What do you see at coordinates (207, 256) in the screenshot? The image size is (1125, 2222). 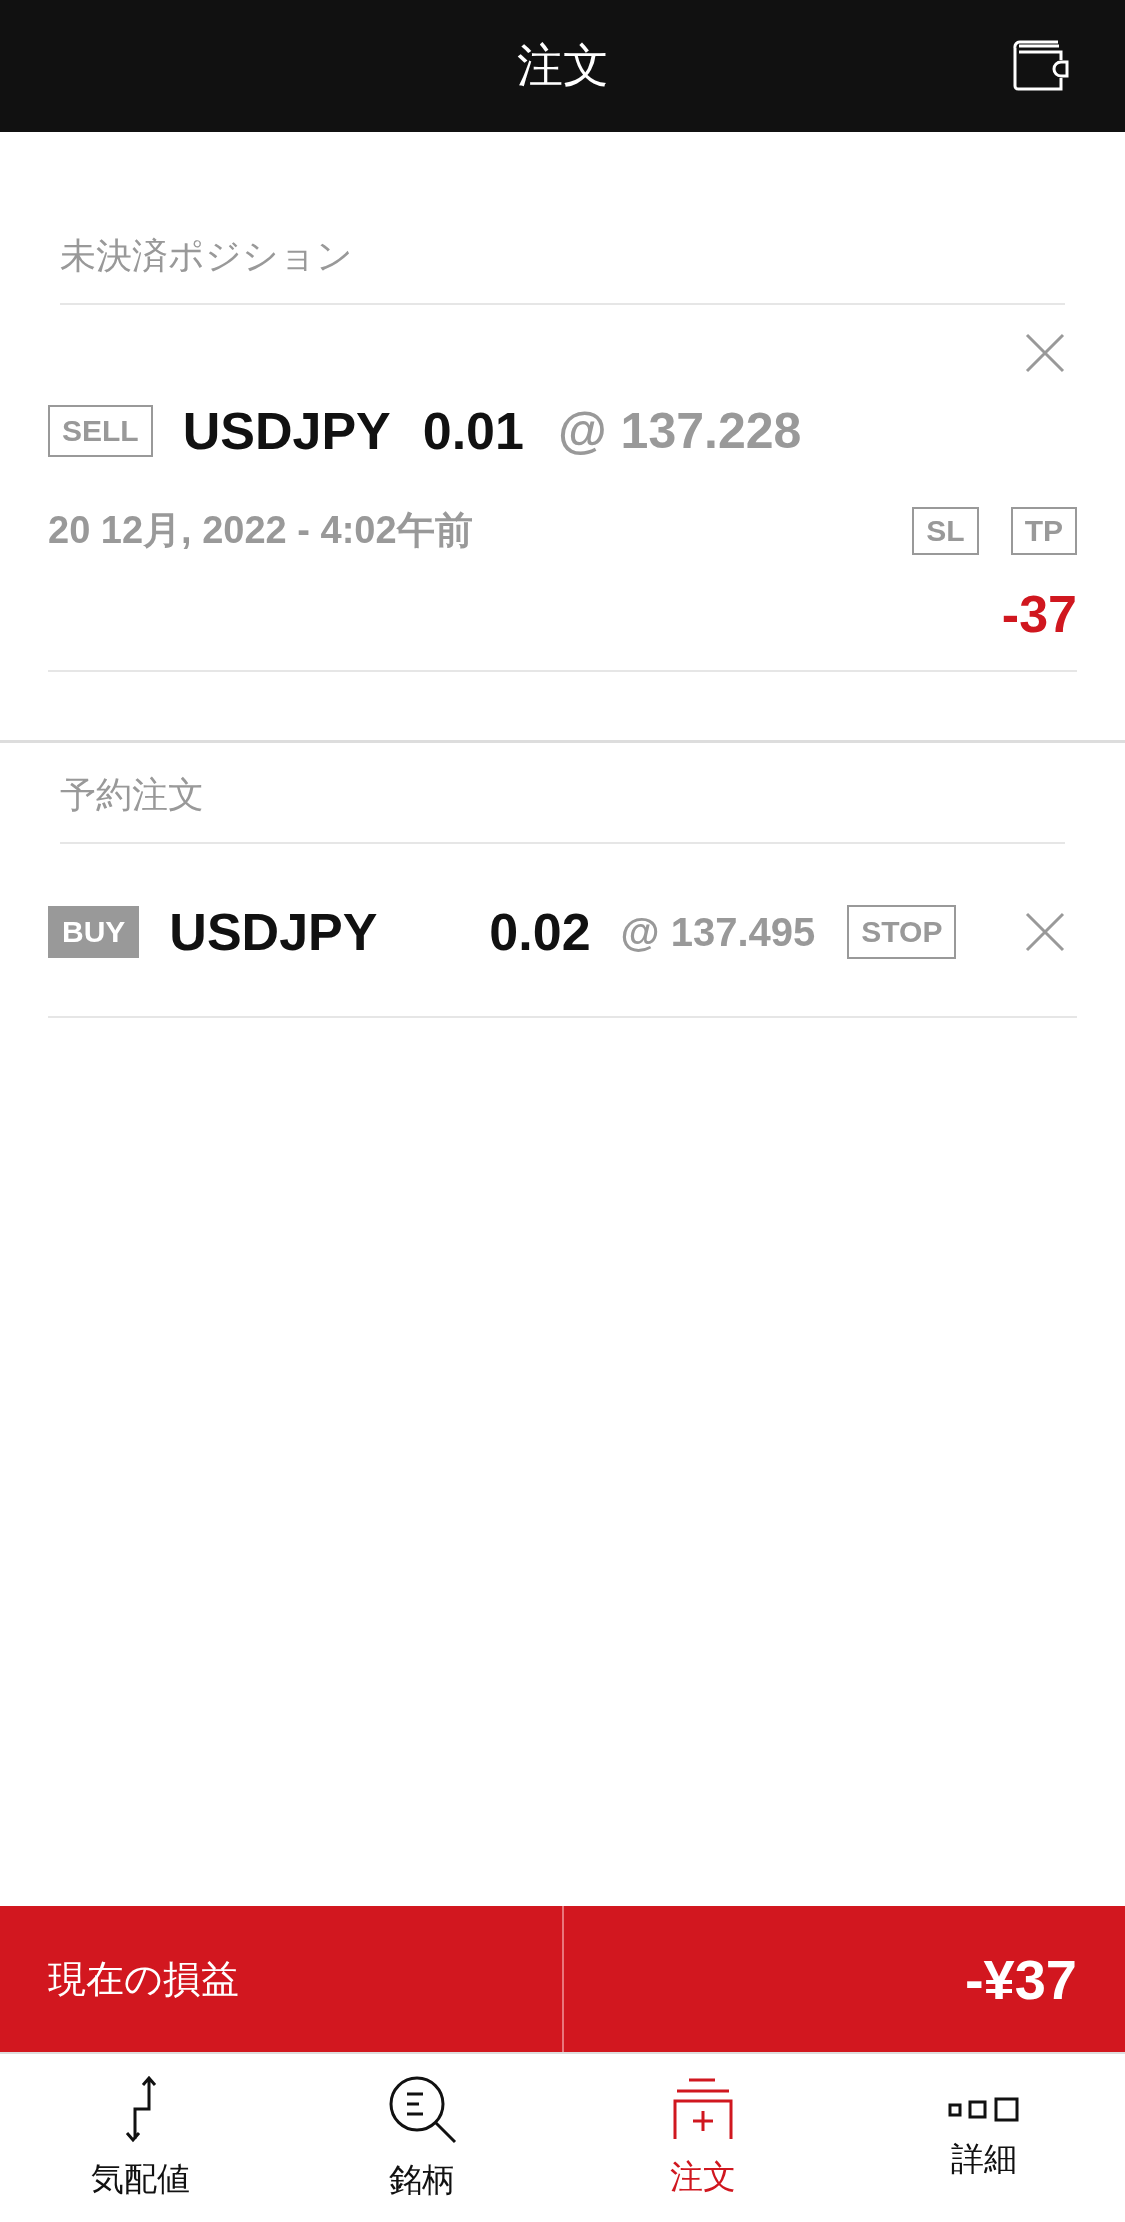 I see `section-title: 未決済ポジション` at bounding box center [207, 256].